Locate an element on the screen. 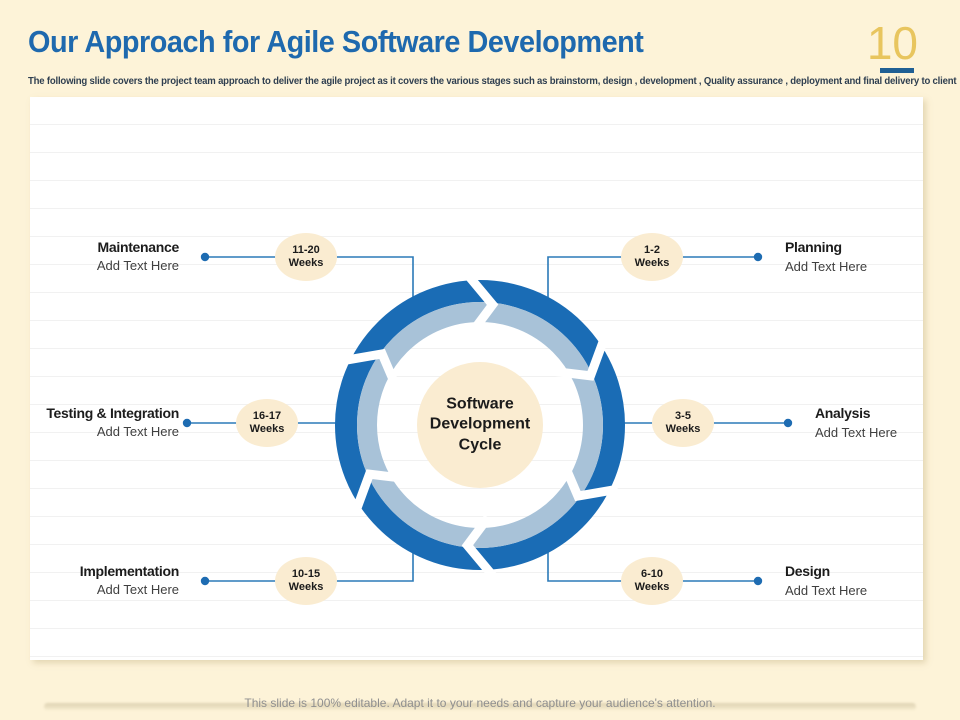  duration-value: 1-2 is located at coordinates (652, 250).